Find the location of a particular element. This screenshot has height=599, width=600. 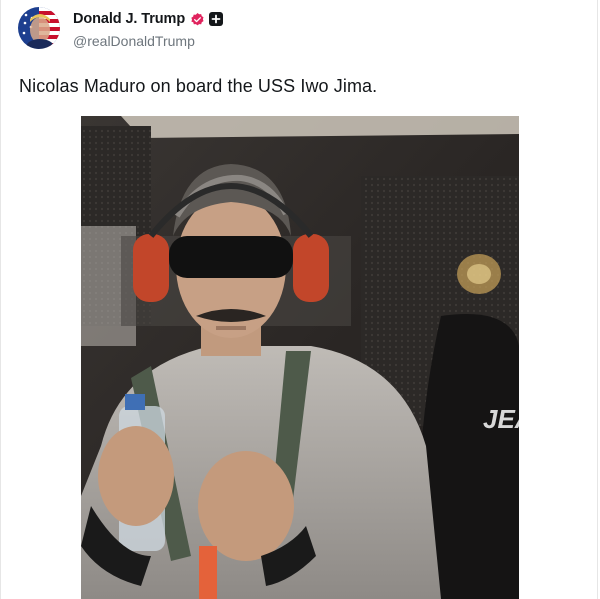

photo-shirt-text: JEA is located at coordinates (501, 419).